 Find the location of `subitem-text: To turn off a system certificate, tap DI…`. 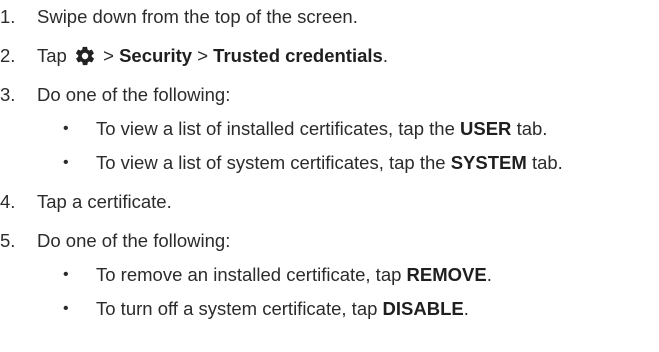

subitem-text: To turn off a system certificate, tap DI… is located at coordinates (282, 309).